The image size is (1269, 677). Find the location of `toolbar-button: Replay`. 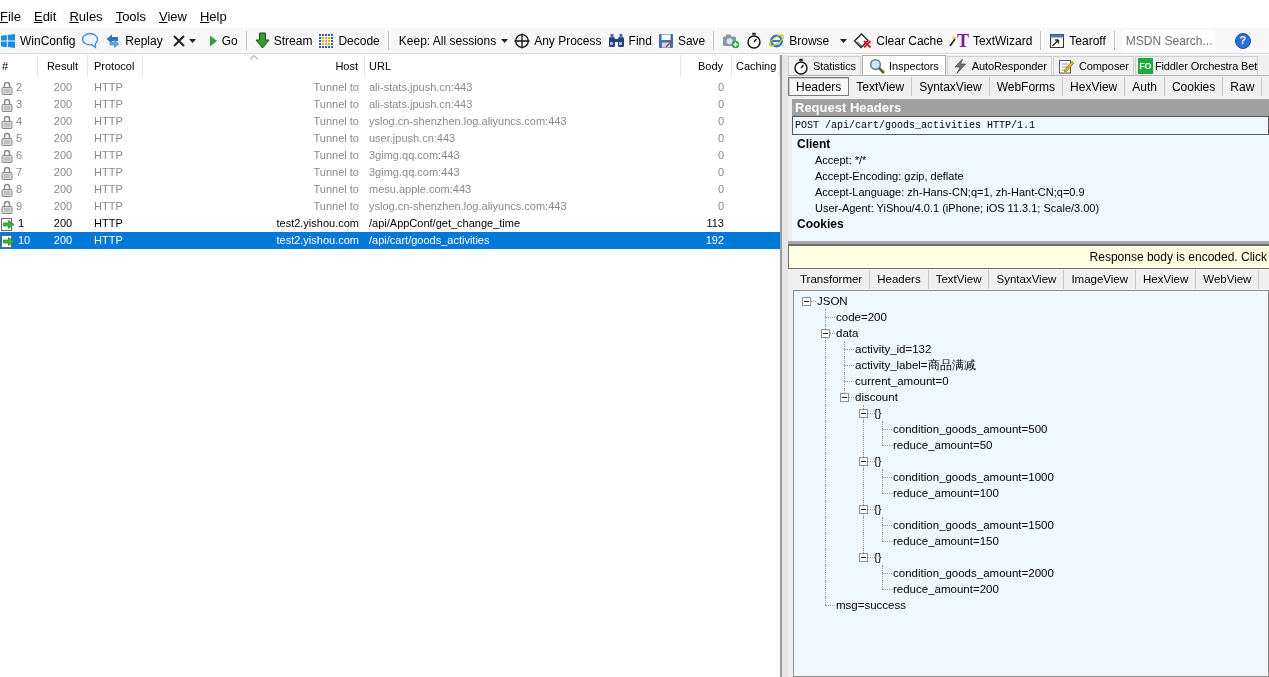

toolbar-button: Replay is located at coordinates (134, 40).